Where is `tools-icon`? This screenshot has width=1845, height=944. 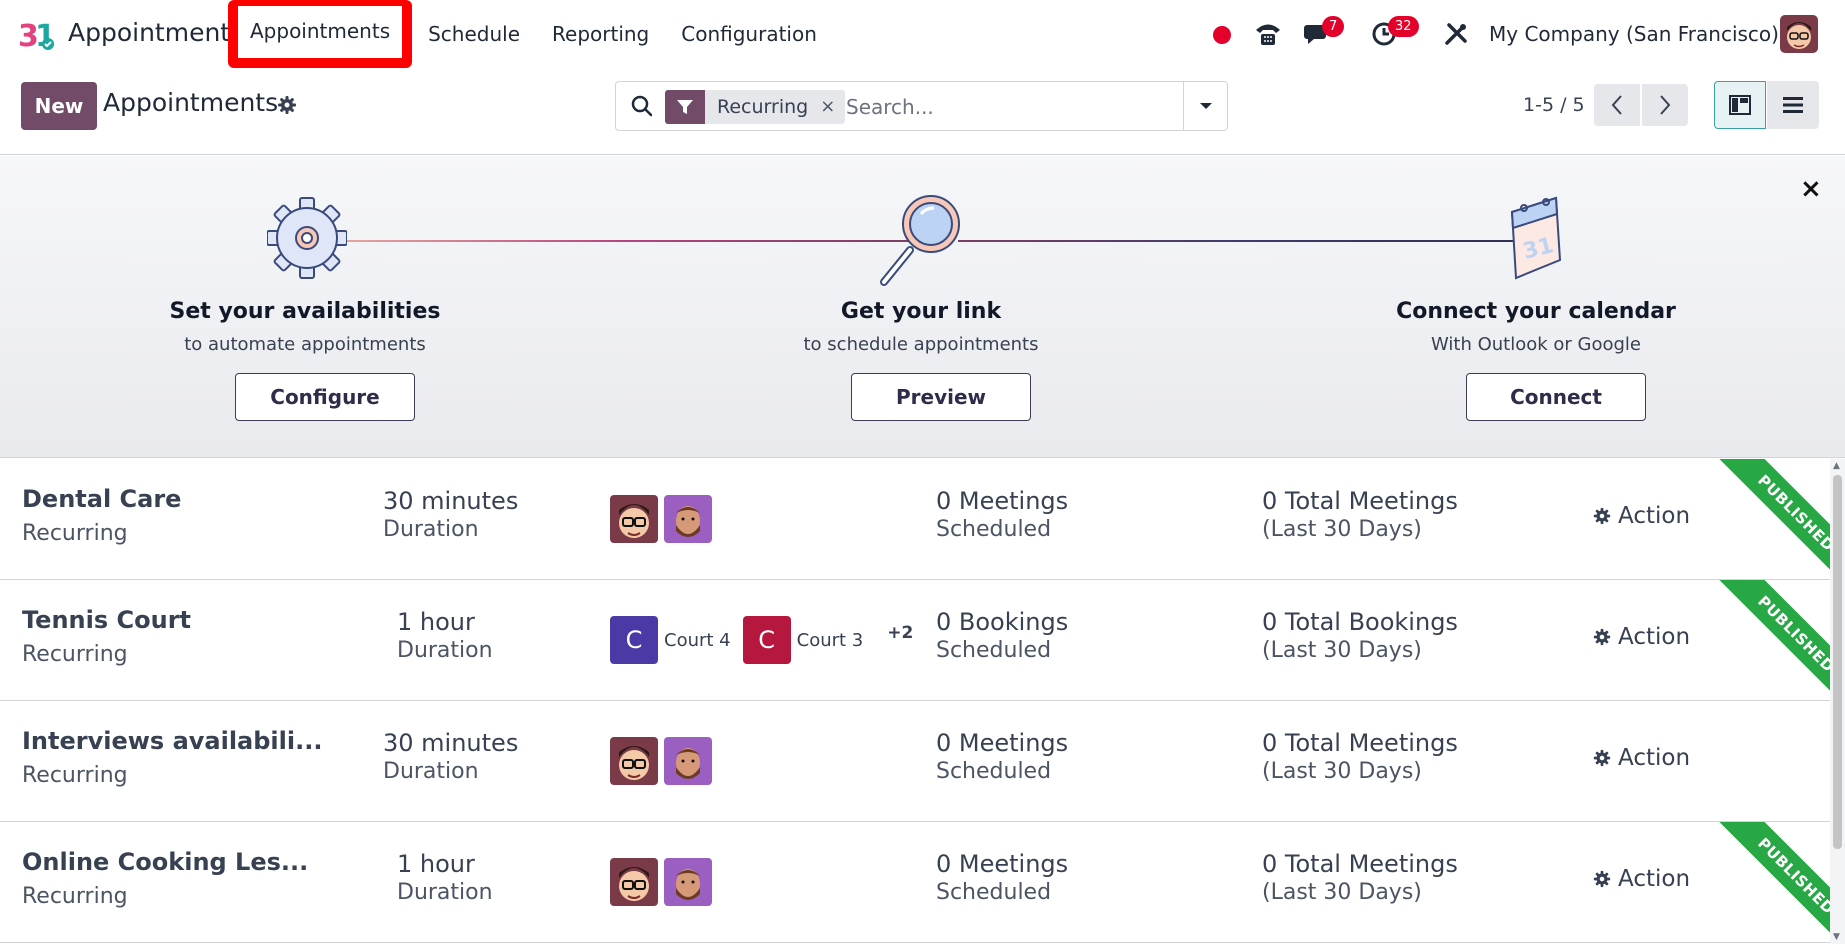
tools-icon is located at coordinates (1456, 34).